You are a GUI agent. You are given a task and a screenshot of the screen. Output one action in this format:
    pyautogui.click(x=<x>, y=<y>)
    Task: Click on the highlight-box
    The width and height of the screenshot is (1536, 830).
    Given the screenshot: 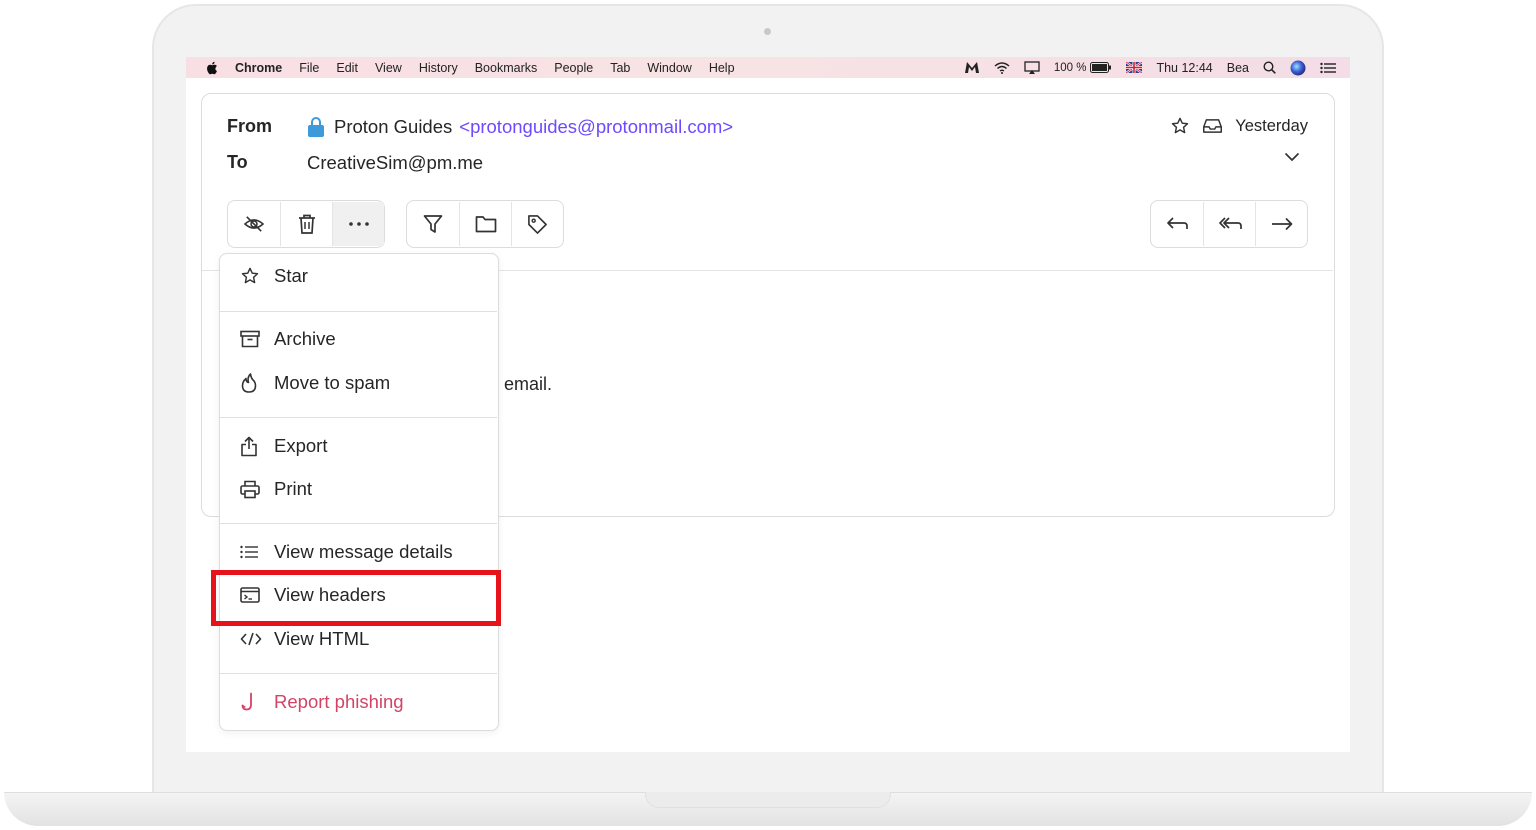 What is the action you would take?
    pyautogui.click(x=356, y=598)
    